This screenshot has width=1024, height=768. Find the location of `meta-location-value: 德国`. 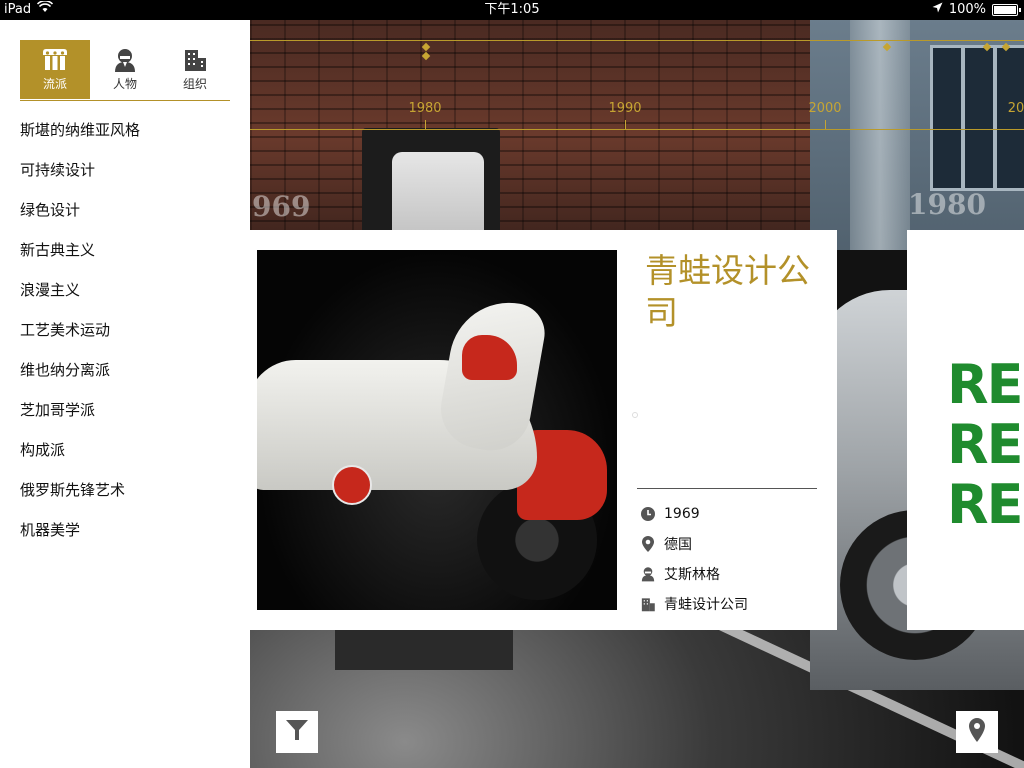

meta-location-value: 德国 is located at coordinates (678, 545).